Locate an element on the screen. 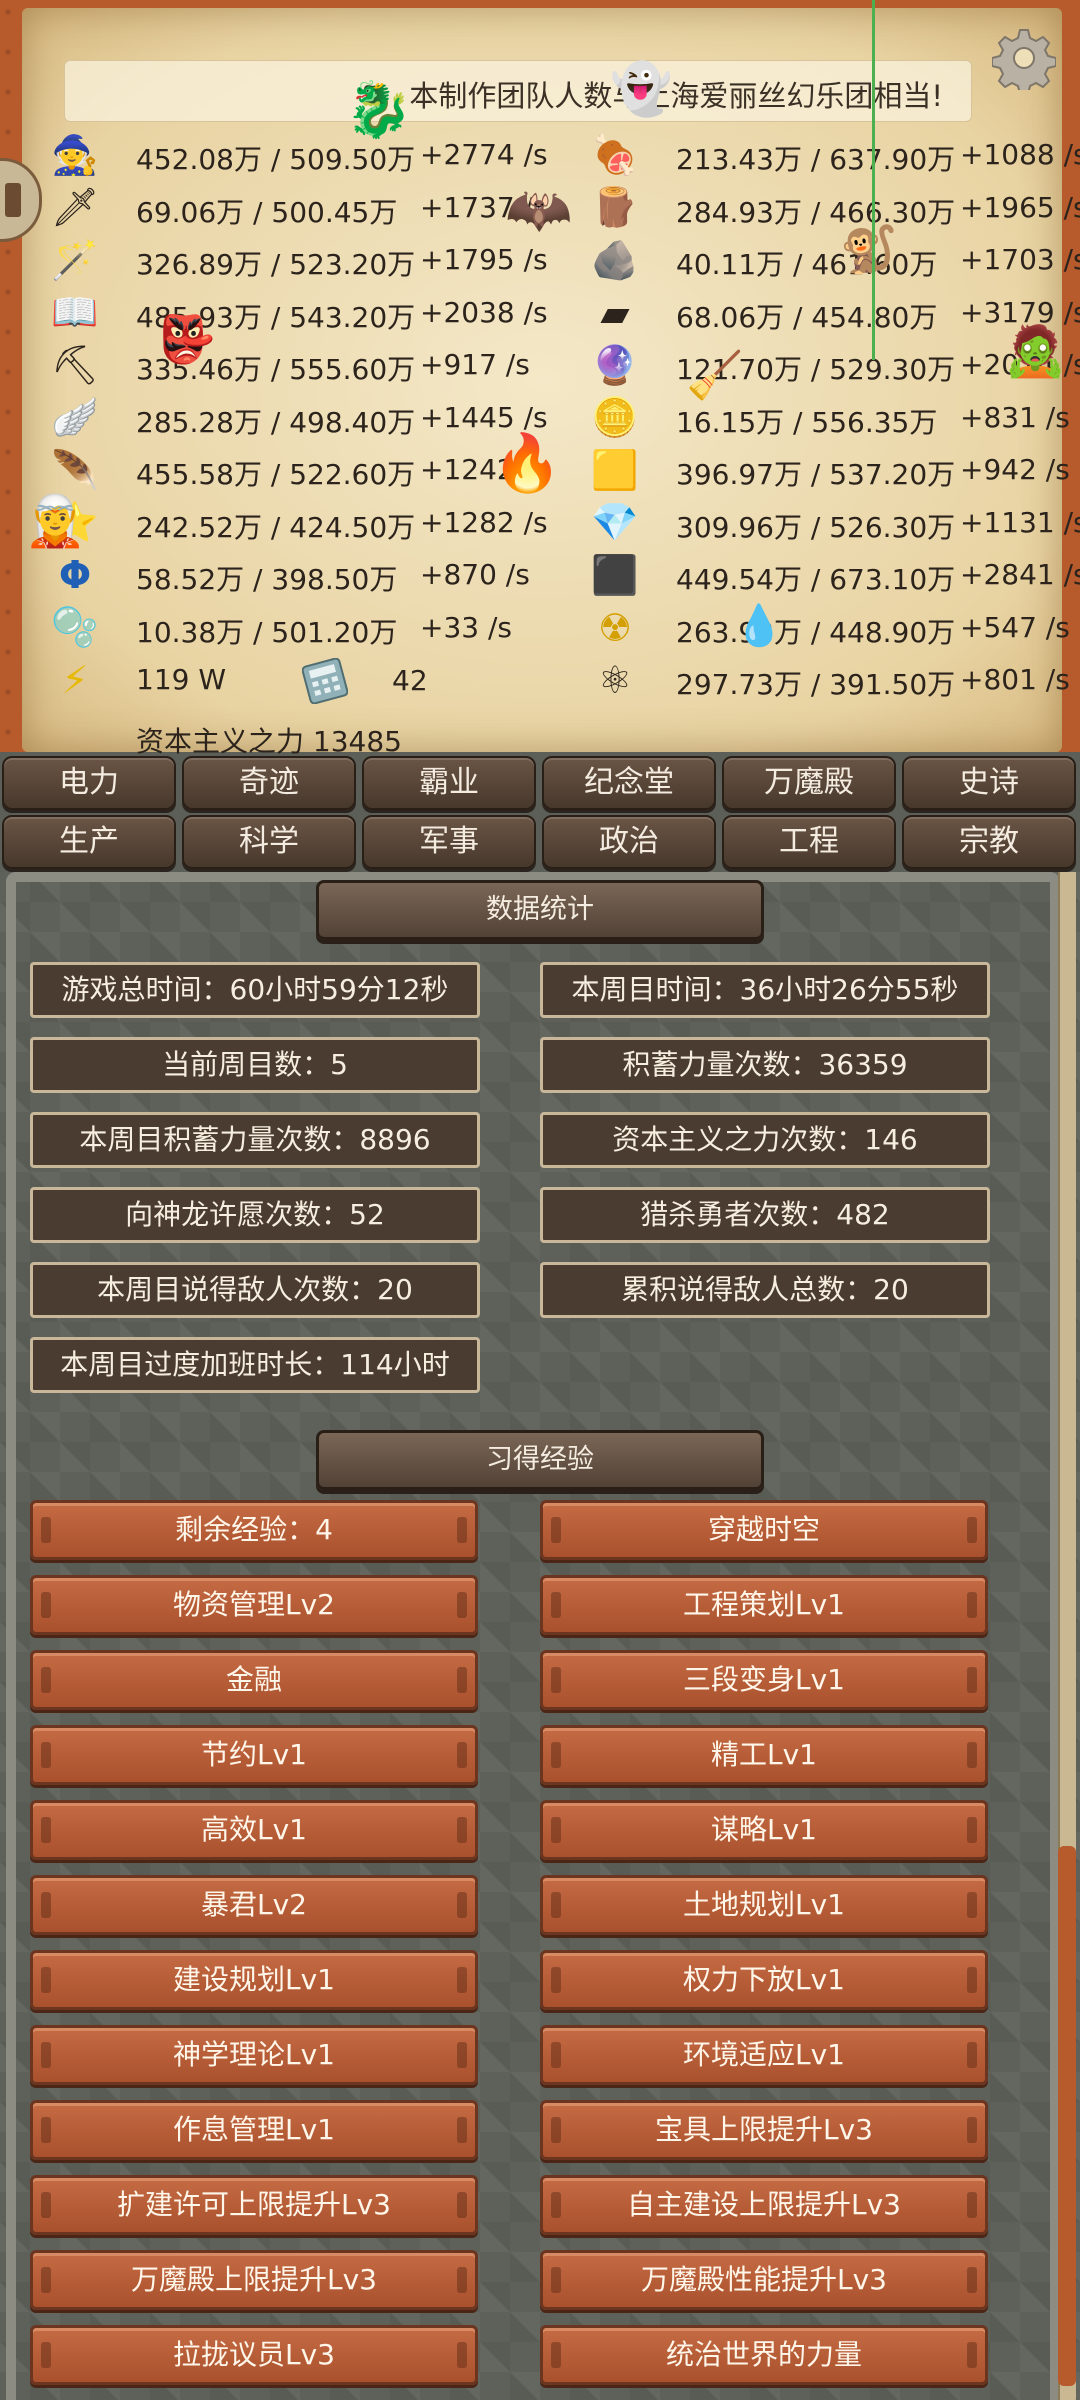 The width and height of the screenshot is (1080, 2400). stone-icon: 🪨 is located at coordinates (615, 260).